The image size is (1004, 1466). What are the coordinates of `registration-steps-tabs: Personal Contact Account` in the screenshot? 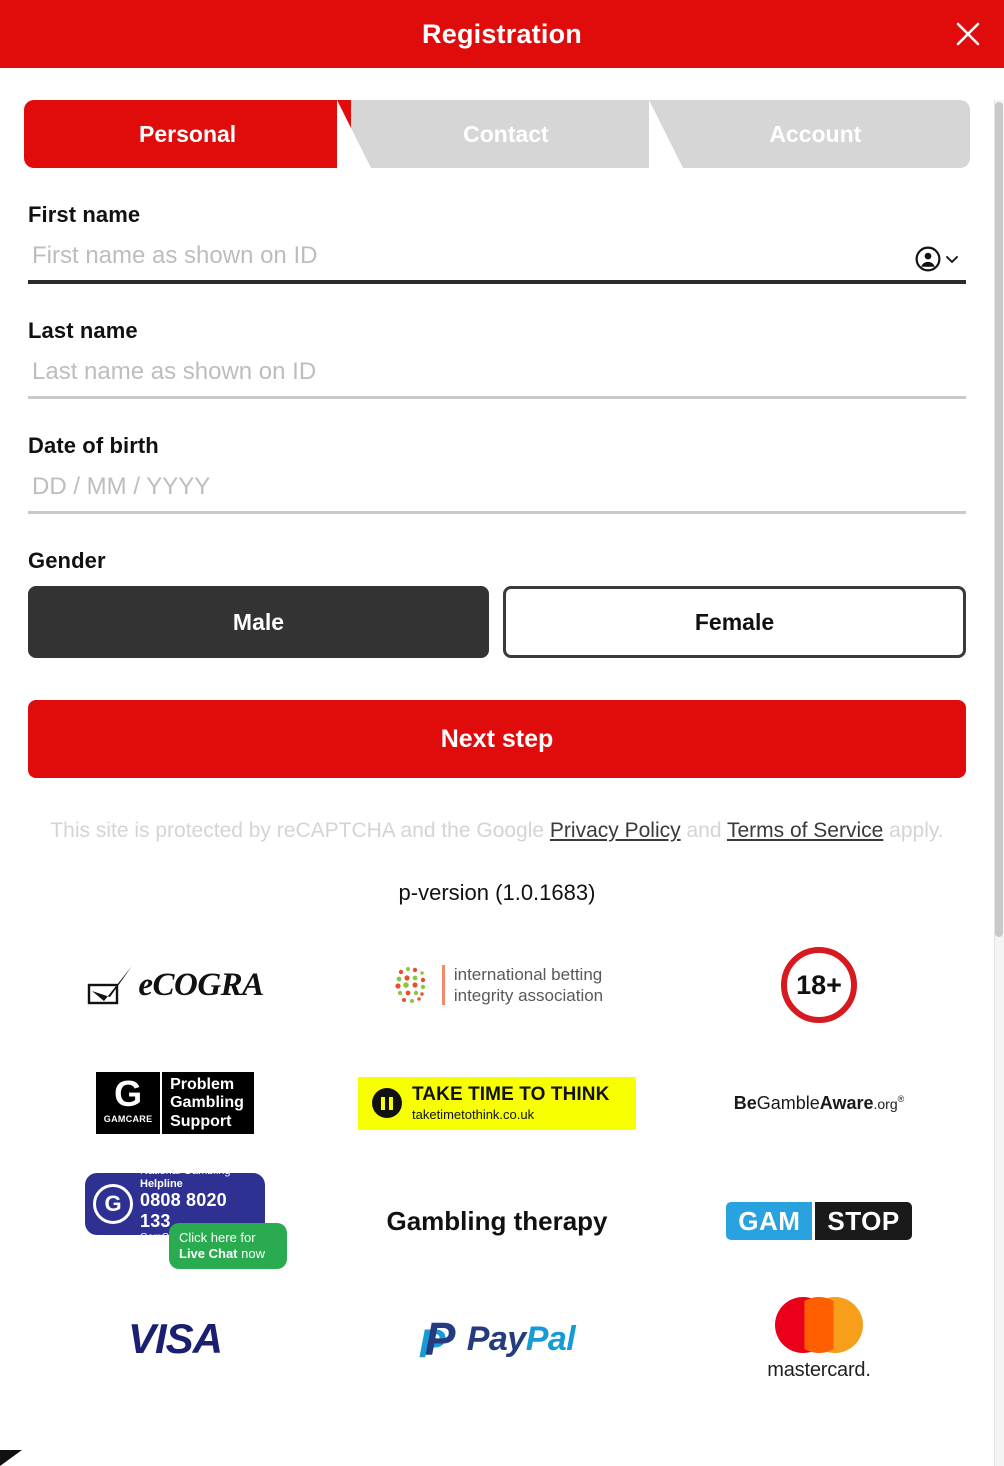 It's located at (497, 134).